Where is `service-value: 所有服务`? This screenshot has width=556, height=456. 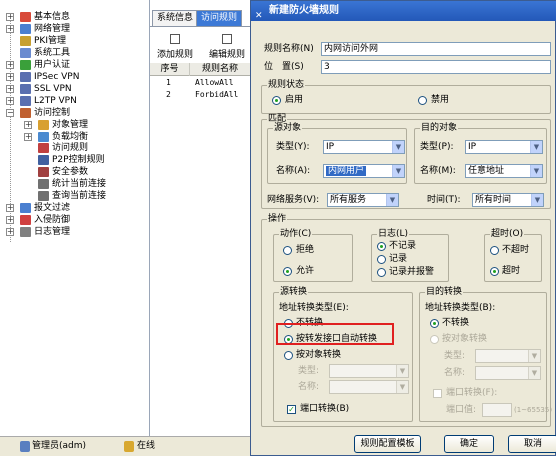
service-value: 所有服务 is located at coordinates (348, 200).